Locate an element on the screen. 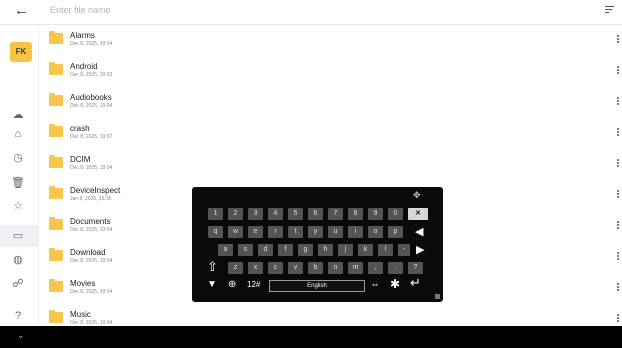  key: a is located at coordinates (225, 250).